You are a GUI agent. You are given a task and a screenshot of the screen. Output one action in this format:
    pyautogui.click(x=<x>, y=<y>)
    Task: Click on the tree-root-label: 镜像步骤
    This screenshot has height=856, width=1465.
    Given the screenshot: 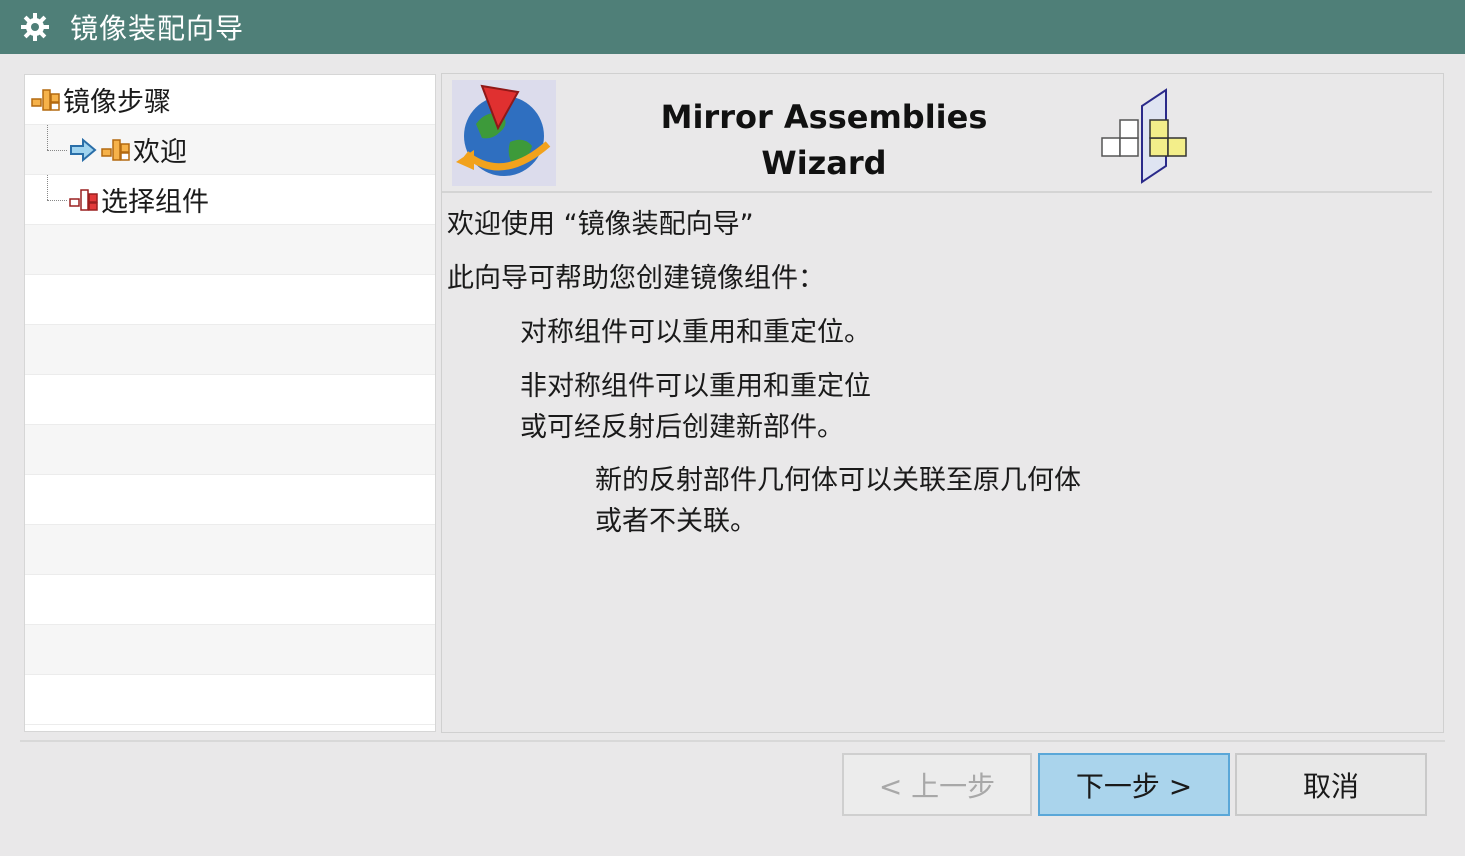 What is the action you would take?
    pyautogui.click(x=117, y=102)
    